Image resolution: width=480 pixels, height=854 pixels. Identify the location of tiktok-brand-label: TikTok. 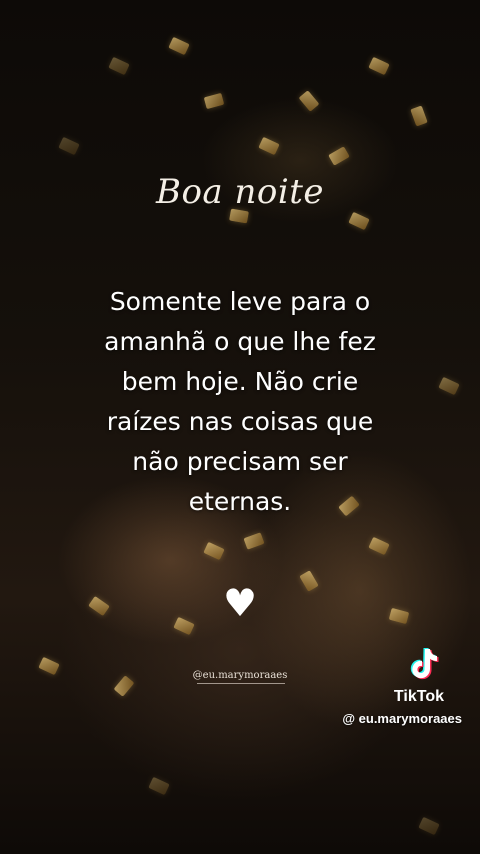
(418, 696).